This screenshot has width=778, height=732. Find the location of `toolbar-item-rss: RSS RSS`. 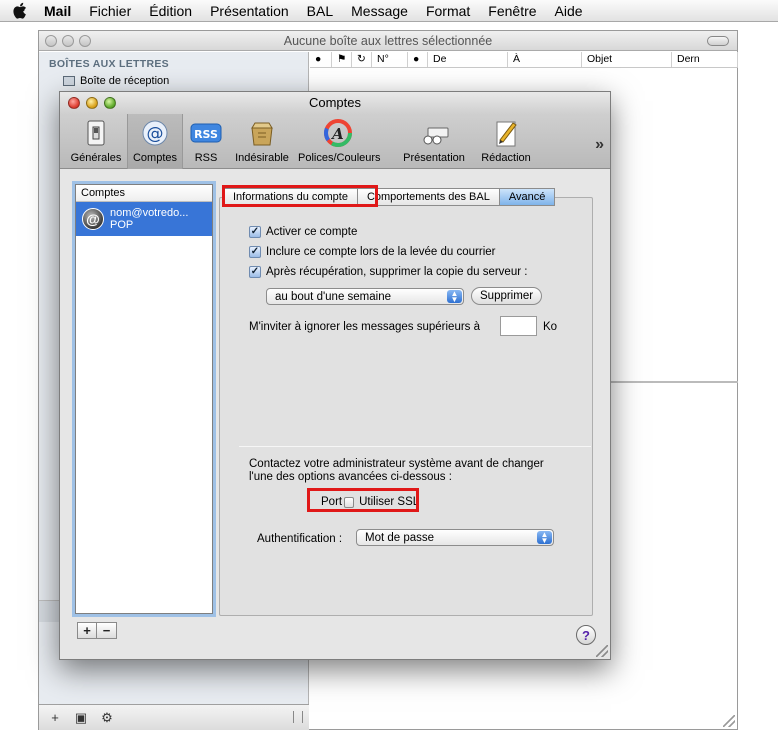

toolbar-item-rss: RSS RSS is located at coordinates (206, 141).